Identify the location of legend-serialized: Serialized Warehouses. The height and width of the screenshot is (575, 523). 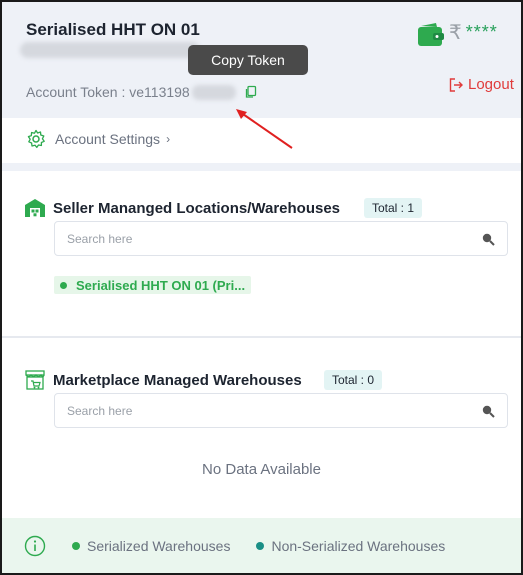
(151, 546).